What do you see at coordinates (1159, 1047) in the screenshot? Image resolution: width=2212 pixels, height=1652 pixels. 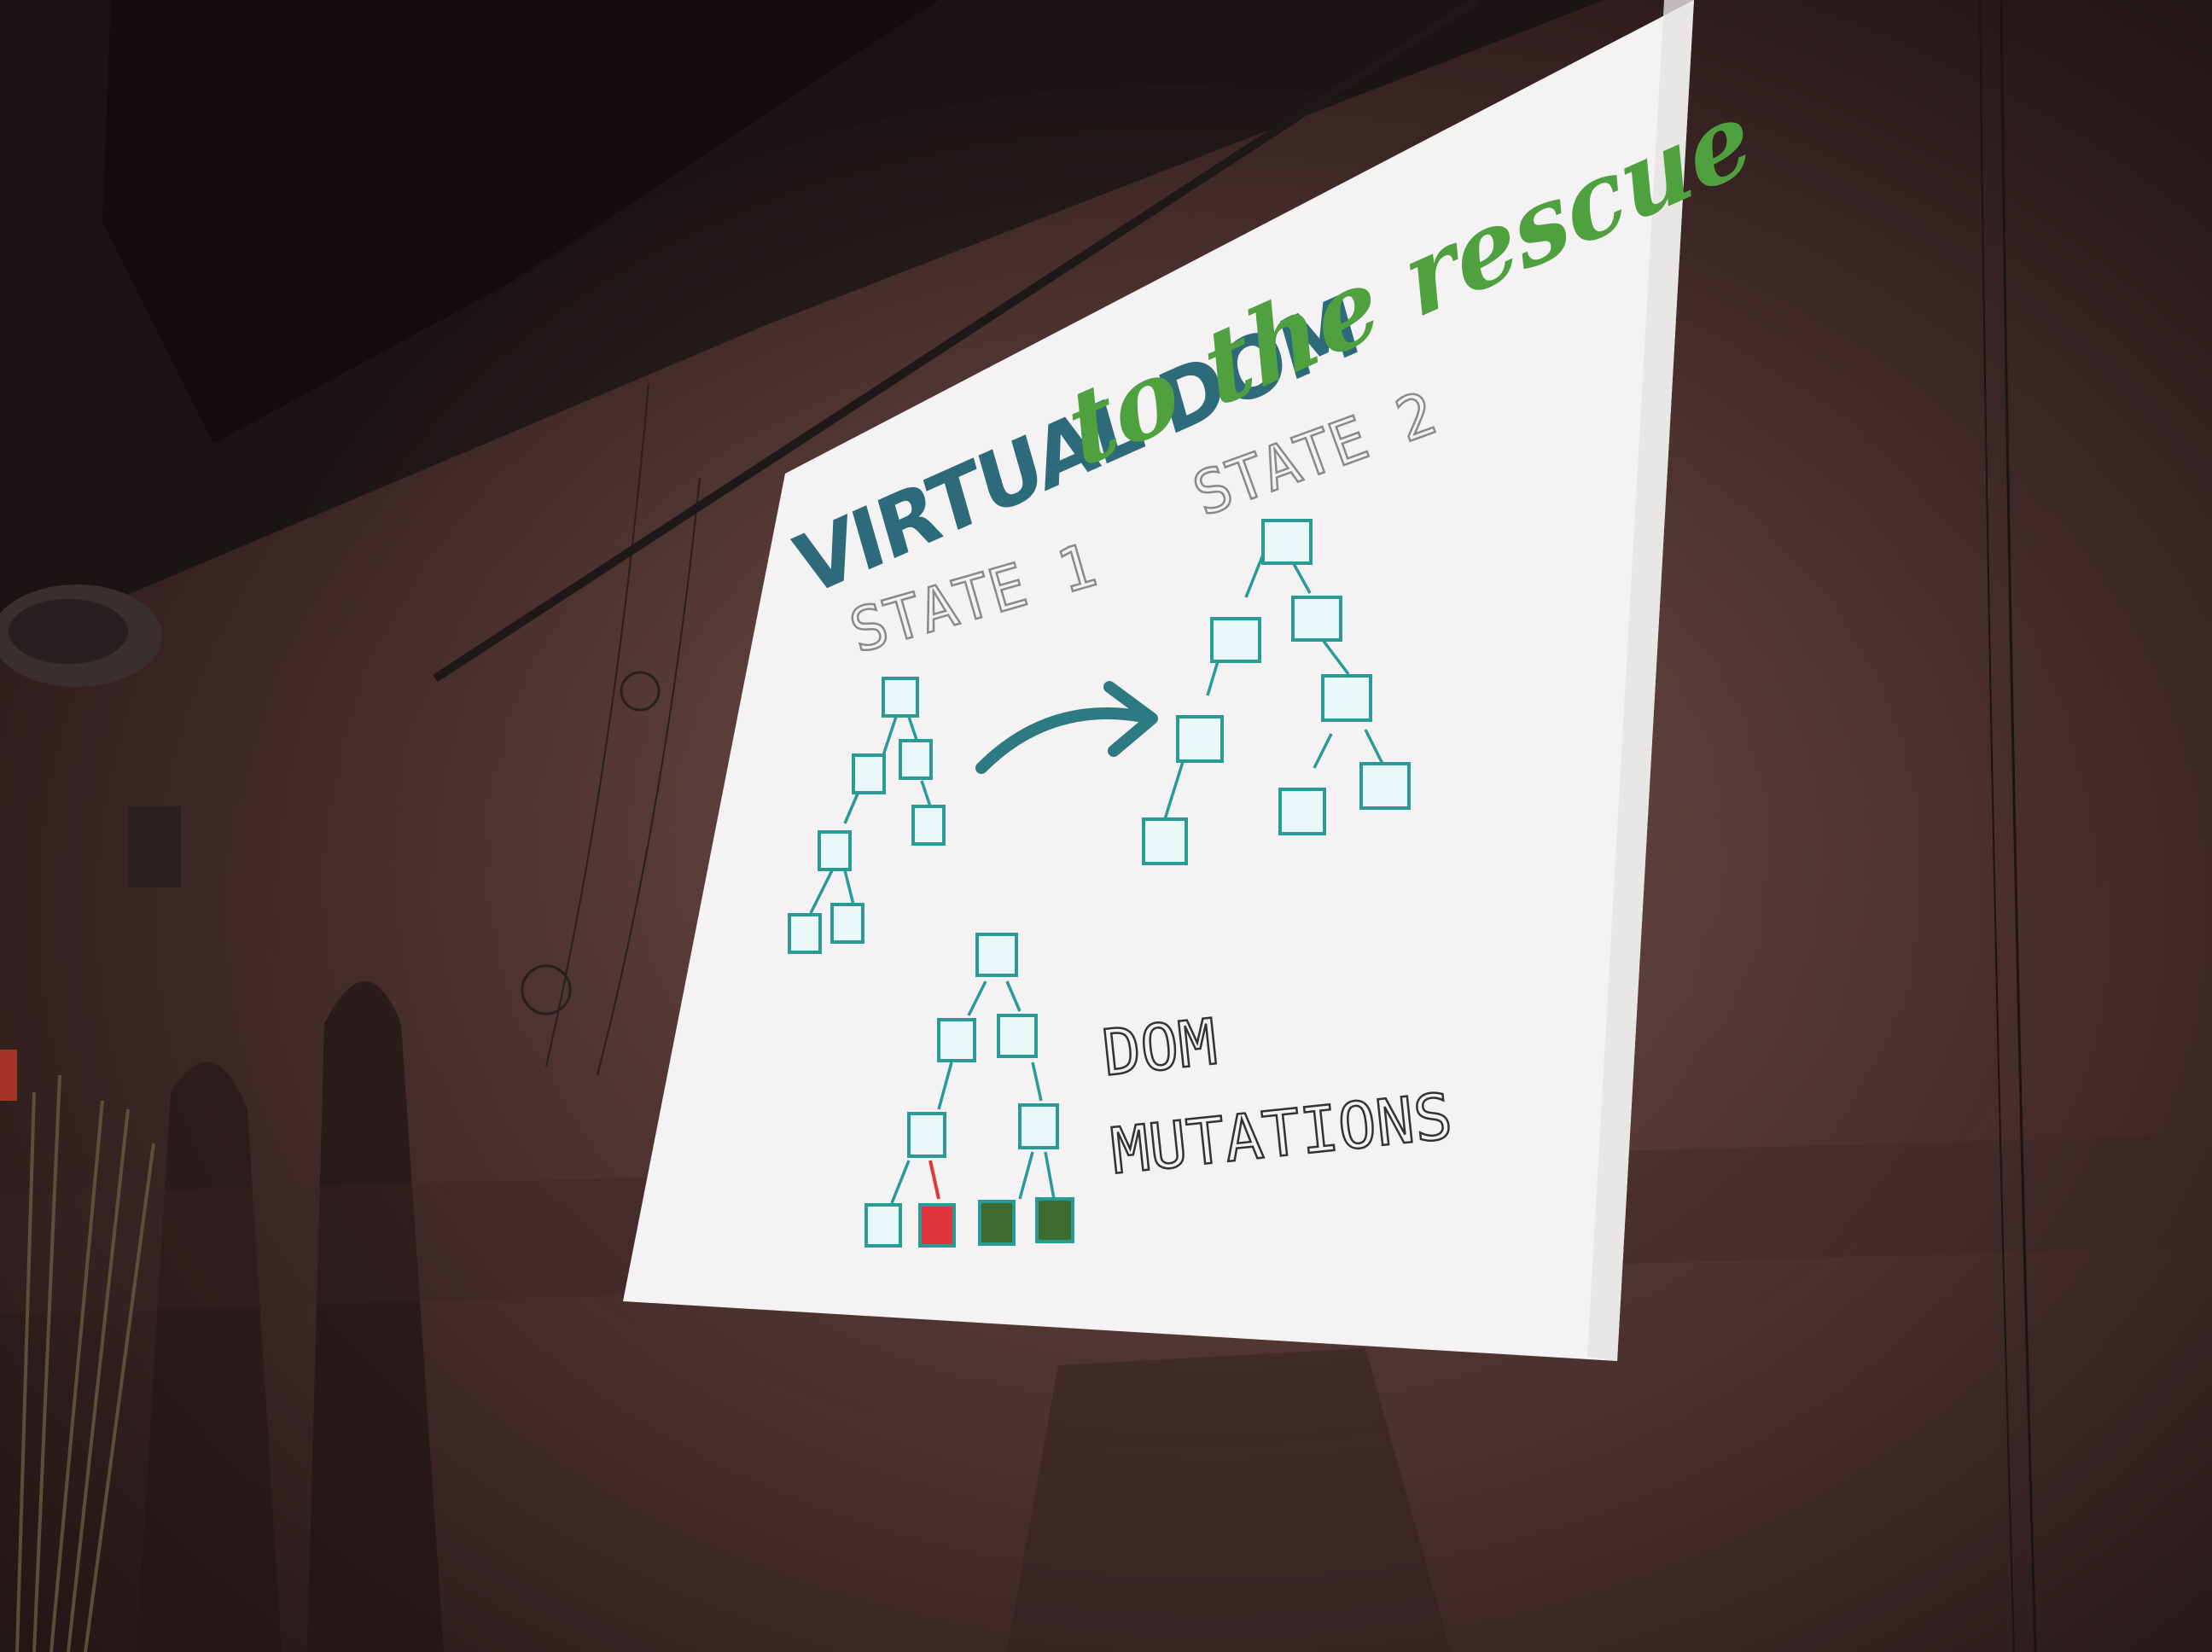 I see `label-dom-mutations-line1: DOM` at bounding box center [1159, 1047].